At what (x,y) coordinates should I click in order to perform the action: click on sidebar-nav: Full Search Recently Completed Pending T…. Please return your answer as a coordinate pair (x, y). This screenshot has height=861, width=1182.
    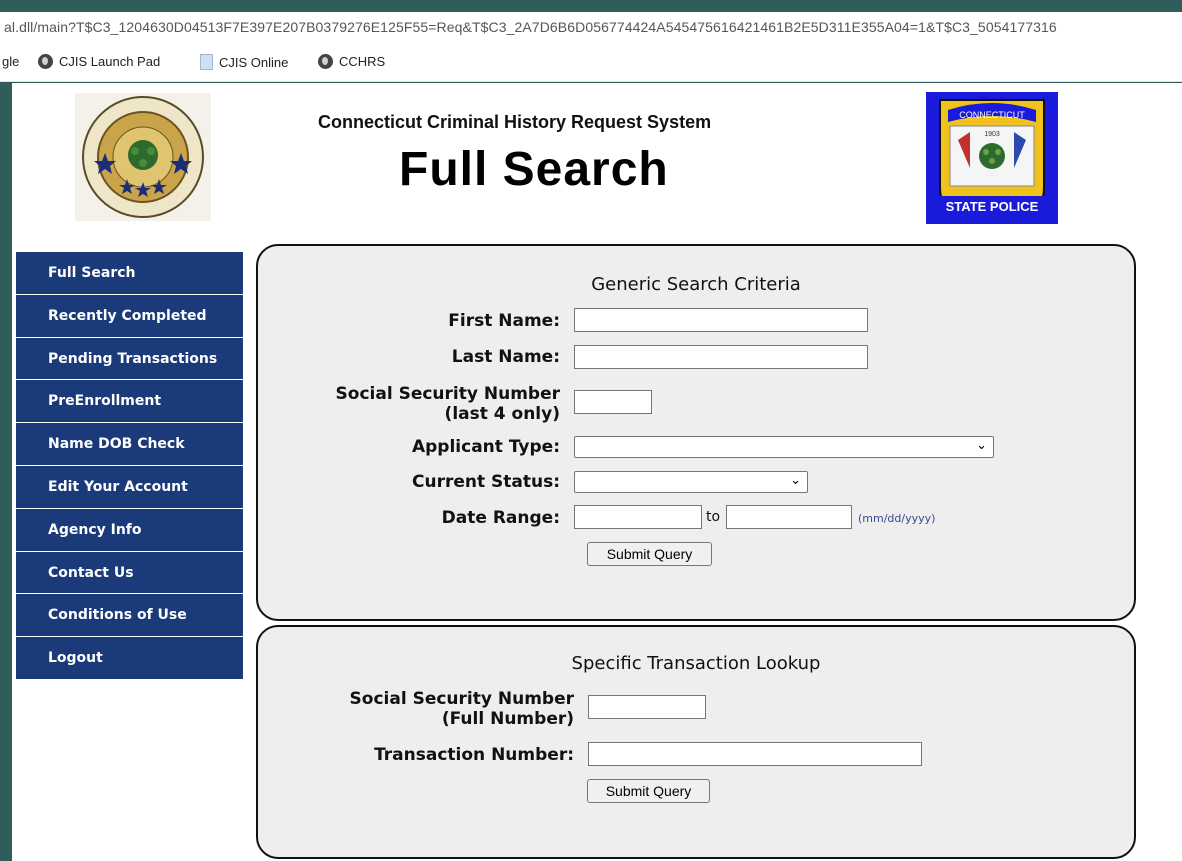
    Looking at the image, I should click on (129, 466).